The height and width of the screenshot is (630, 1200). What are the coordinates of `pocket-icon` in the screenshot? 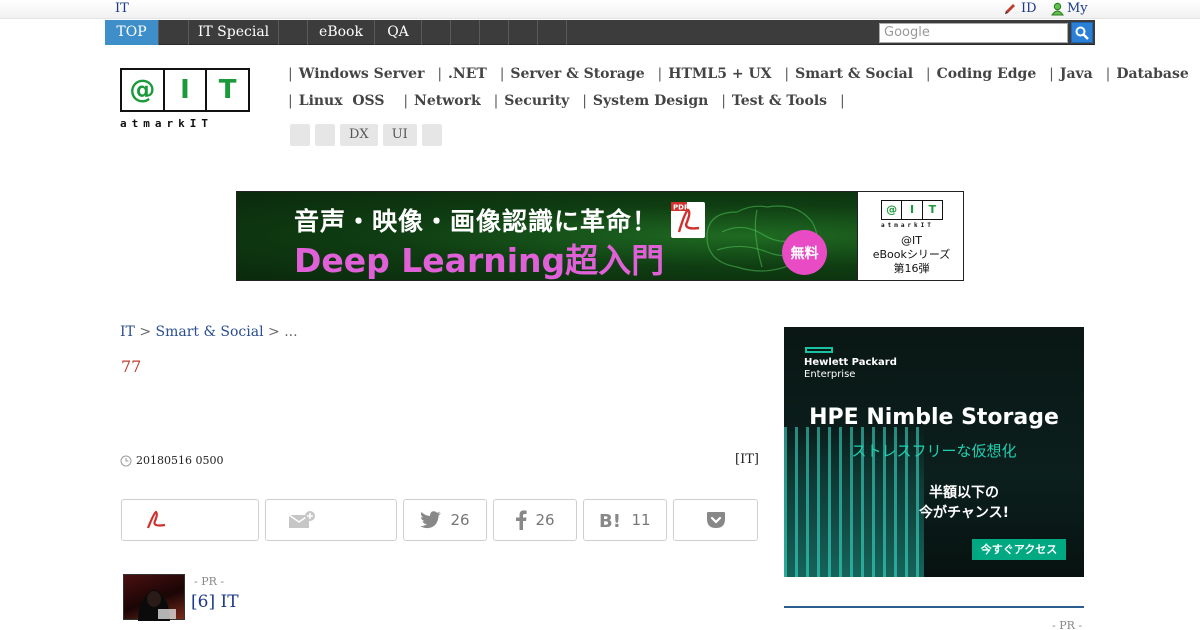 It's located at (715, 520).